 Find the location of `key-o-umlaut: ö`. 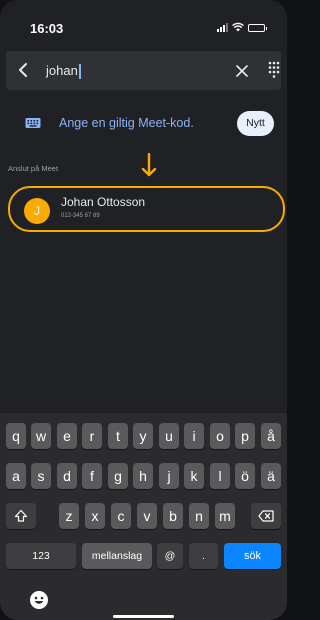

key-o-umlaut: ö is located at coordinates (245, 476).